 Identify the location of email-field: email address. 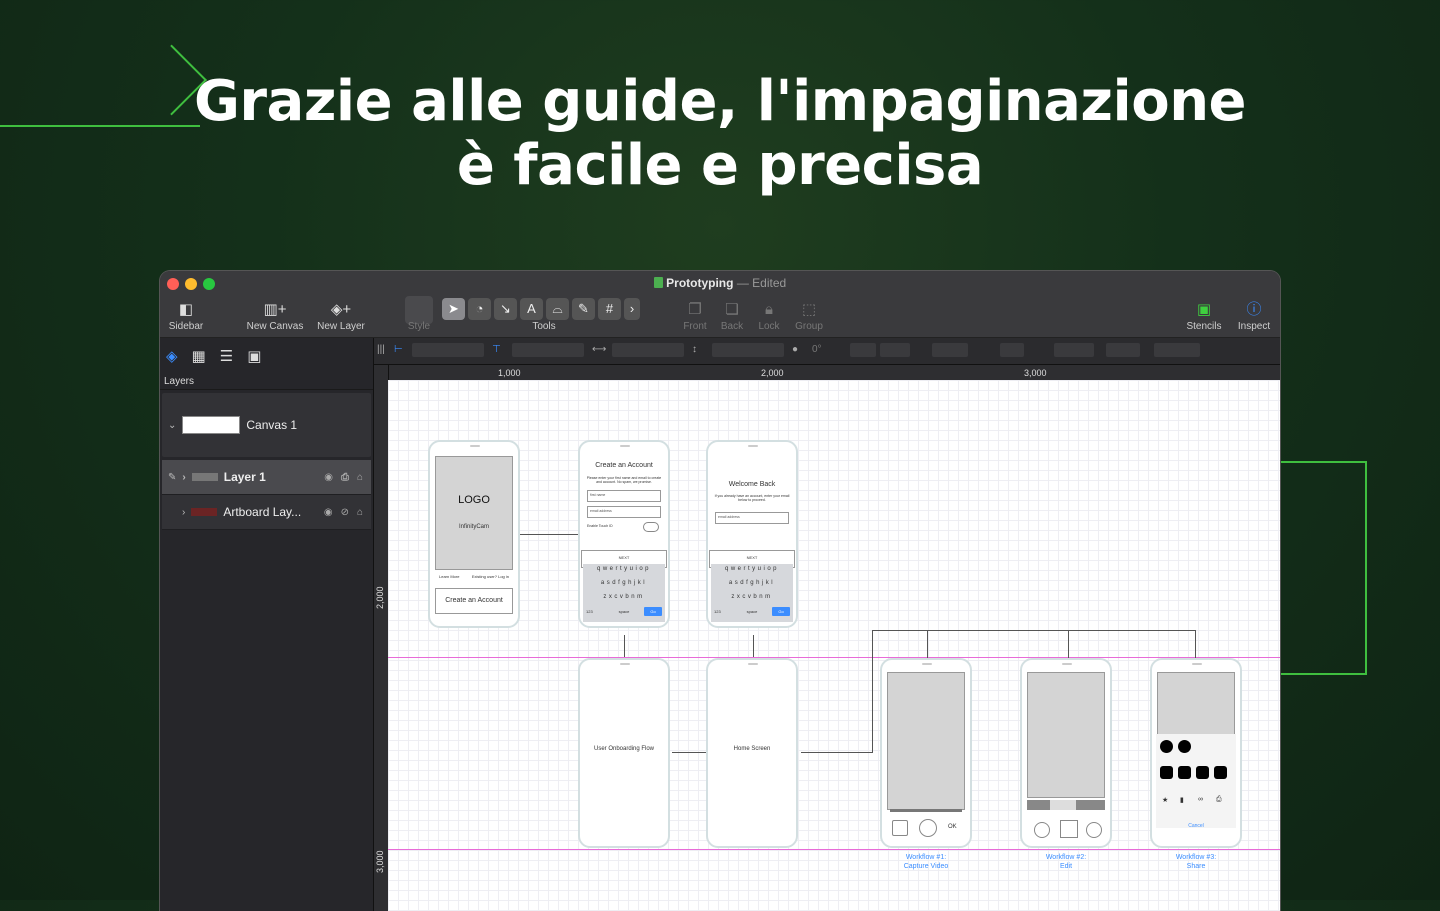
(752, 518).